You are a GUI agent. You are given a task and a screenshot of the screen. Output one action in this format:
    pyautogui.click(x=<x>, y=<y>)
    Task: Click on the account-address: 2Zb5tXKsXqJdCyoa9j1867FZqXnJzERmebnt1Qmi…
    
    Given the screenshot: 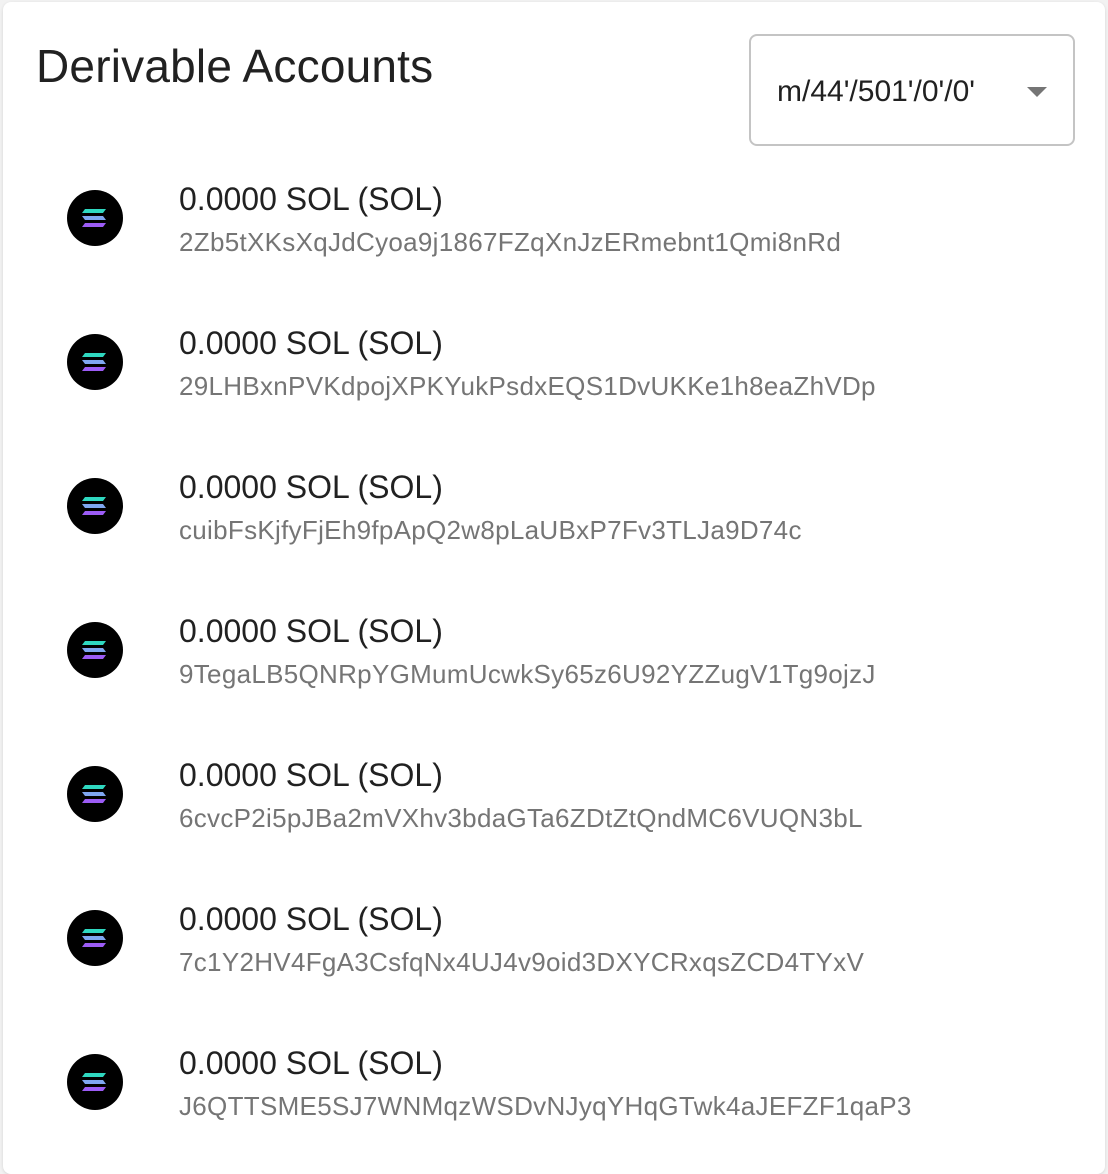 What is the action you would take?
    pyautogui.click(x=510, y=242)
    